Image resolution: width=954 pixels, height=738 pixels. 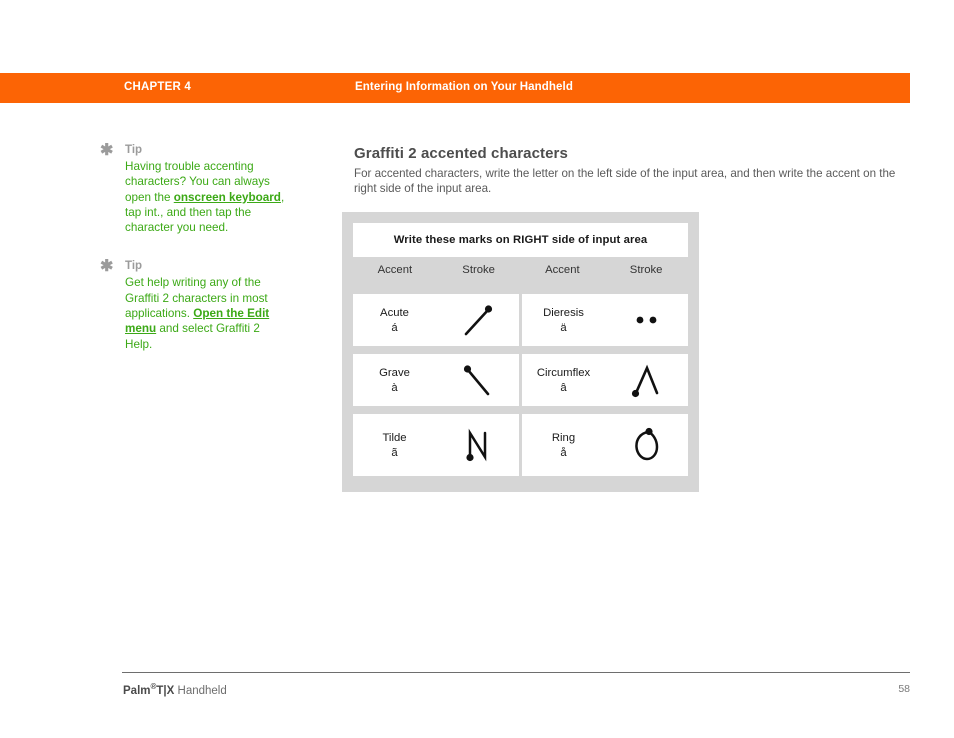 What do you see at coordinates (646, 270) in the screenshot?
I see `column-header-stroke-2: Stroke` at bounding box center [646, 270].